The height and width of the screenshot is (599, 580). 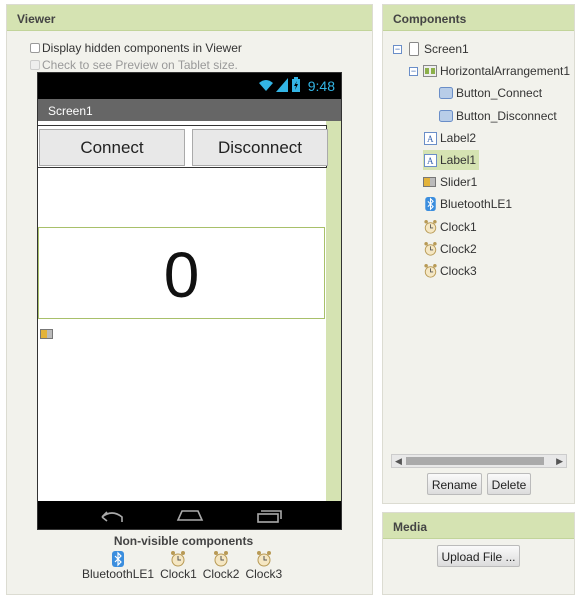 I want to click on tree-item-button-connect: Button_Connect, so click(x=490, y=93).